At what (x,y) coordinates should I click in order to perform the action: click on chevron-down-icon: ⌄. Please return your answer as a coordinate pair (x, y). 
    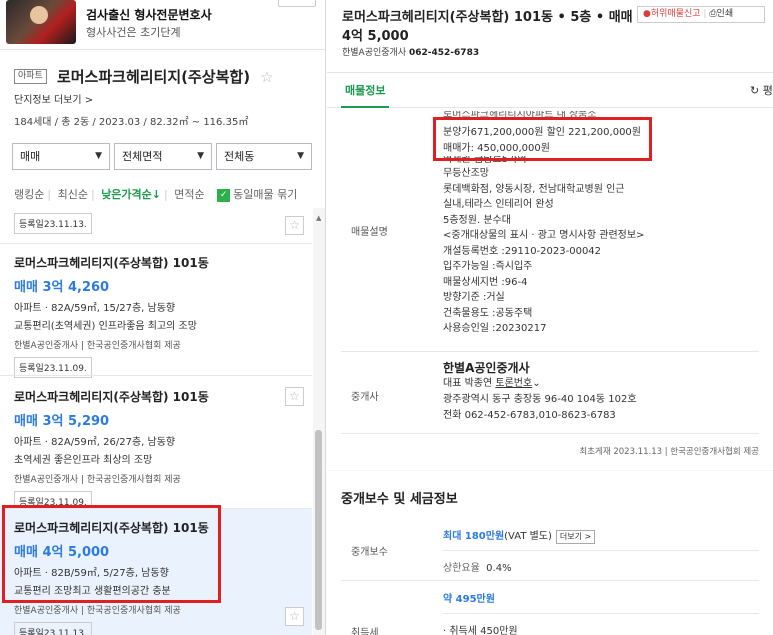
    Looking at the image, I should click on (536, 383).